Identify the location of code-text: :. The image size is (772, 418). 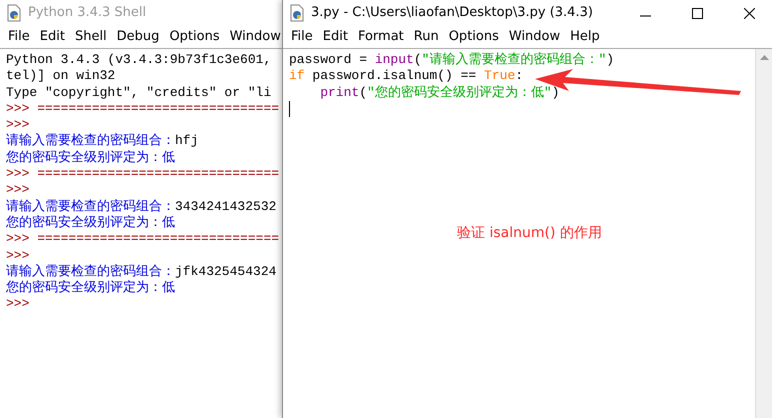
(519, 76).